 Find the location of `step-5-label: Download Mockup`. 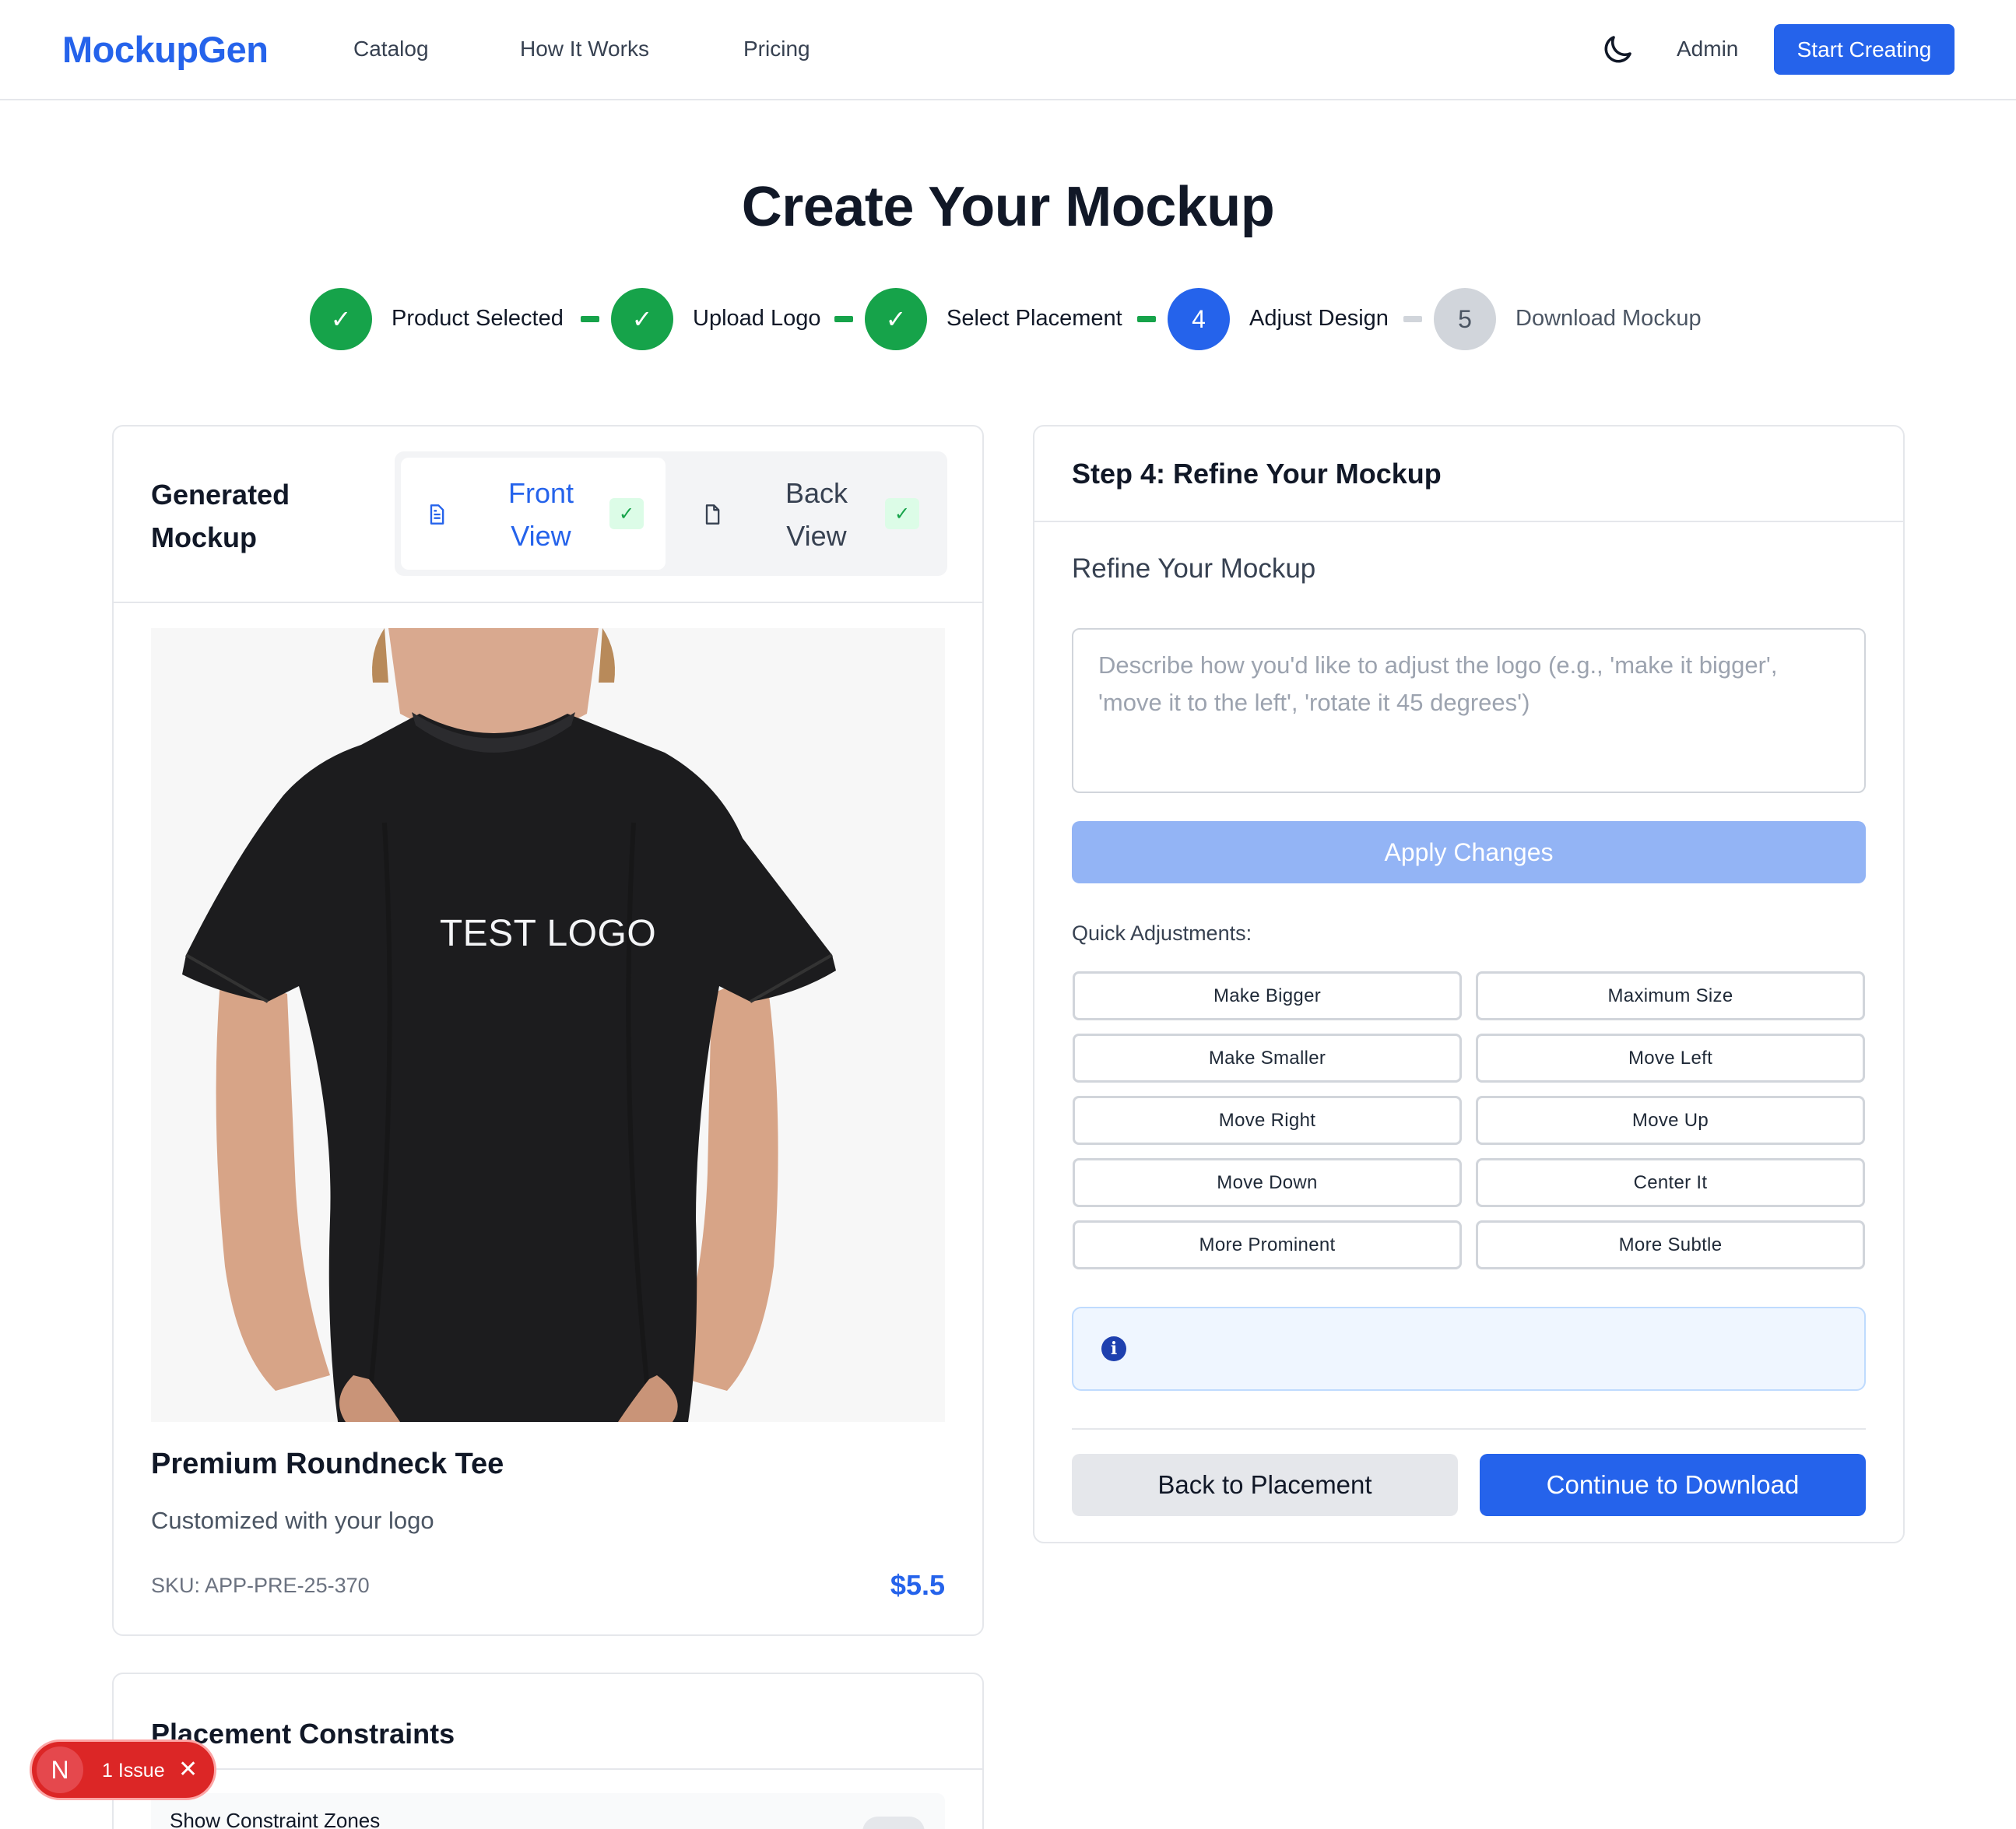

step-5-label: Download Mockup is located at coordinates (1609, 318).